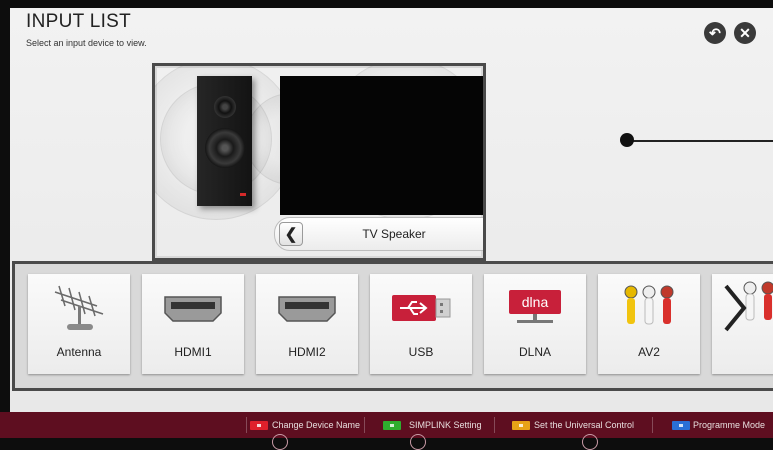 Image resolution: width=773 pixels, height=450 pixels. What do you see at coordinates (649, 352) in the screenshot?
I see `input-label-av2: AV2` at bounding box center [649, 352].